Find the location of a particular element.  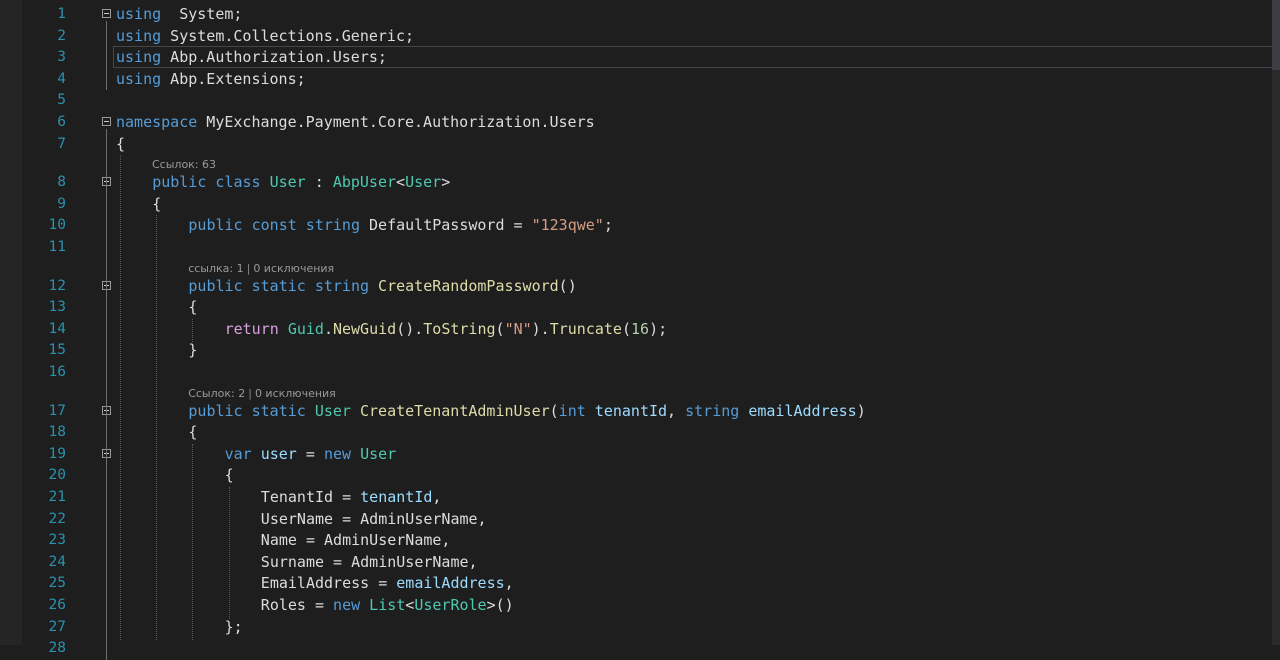

codelens-refs: Ссылок: 2 is located at coordinates (216, 393).